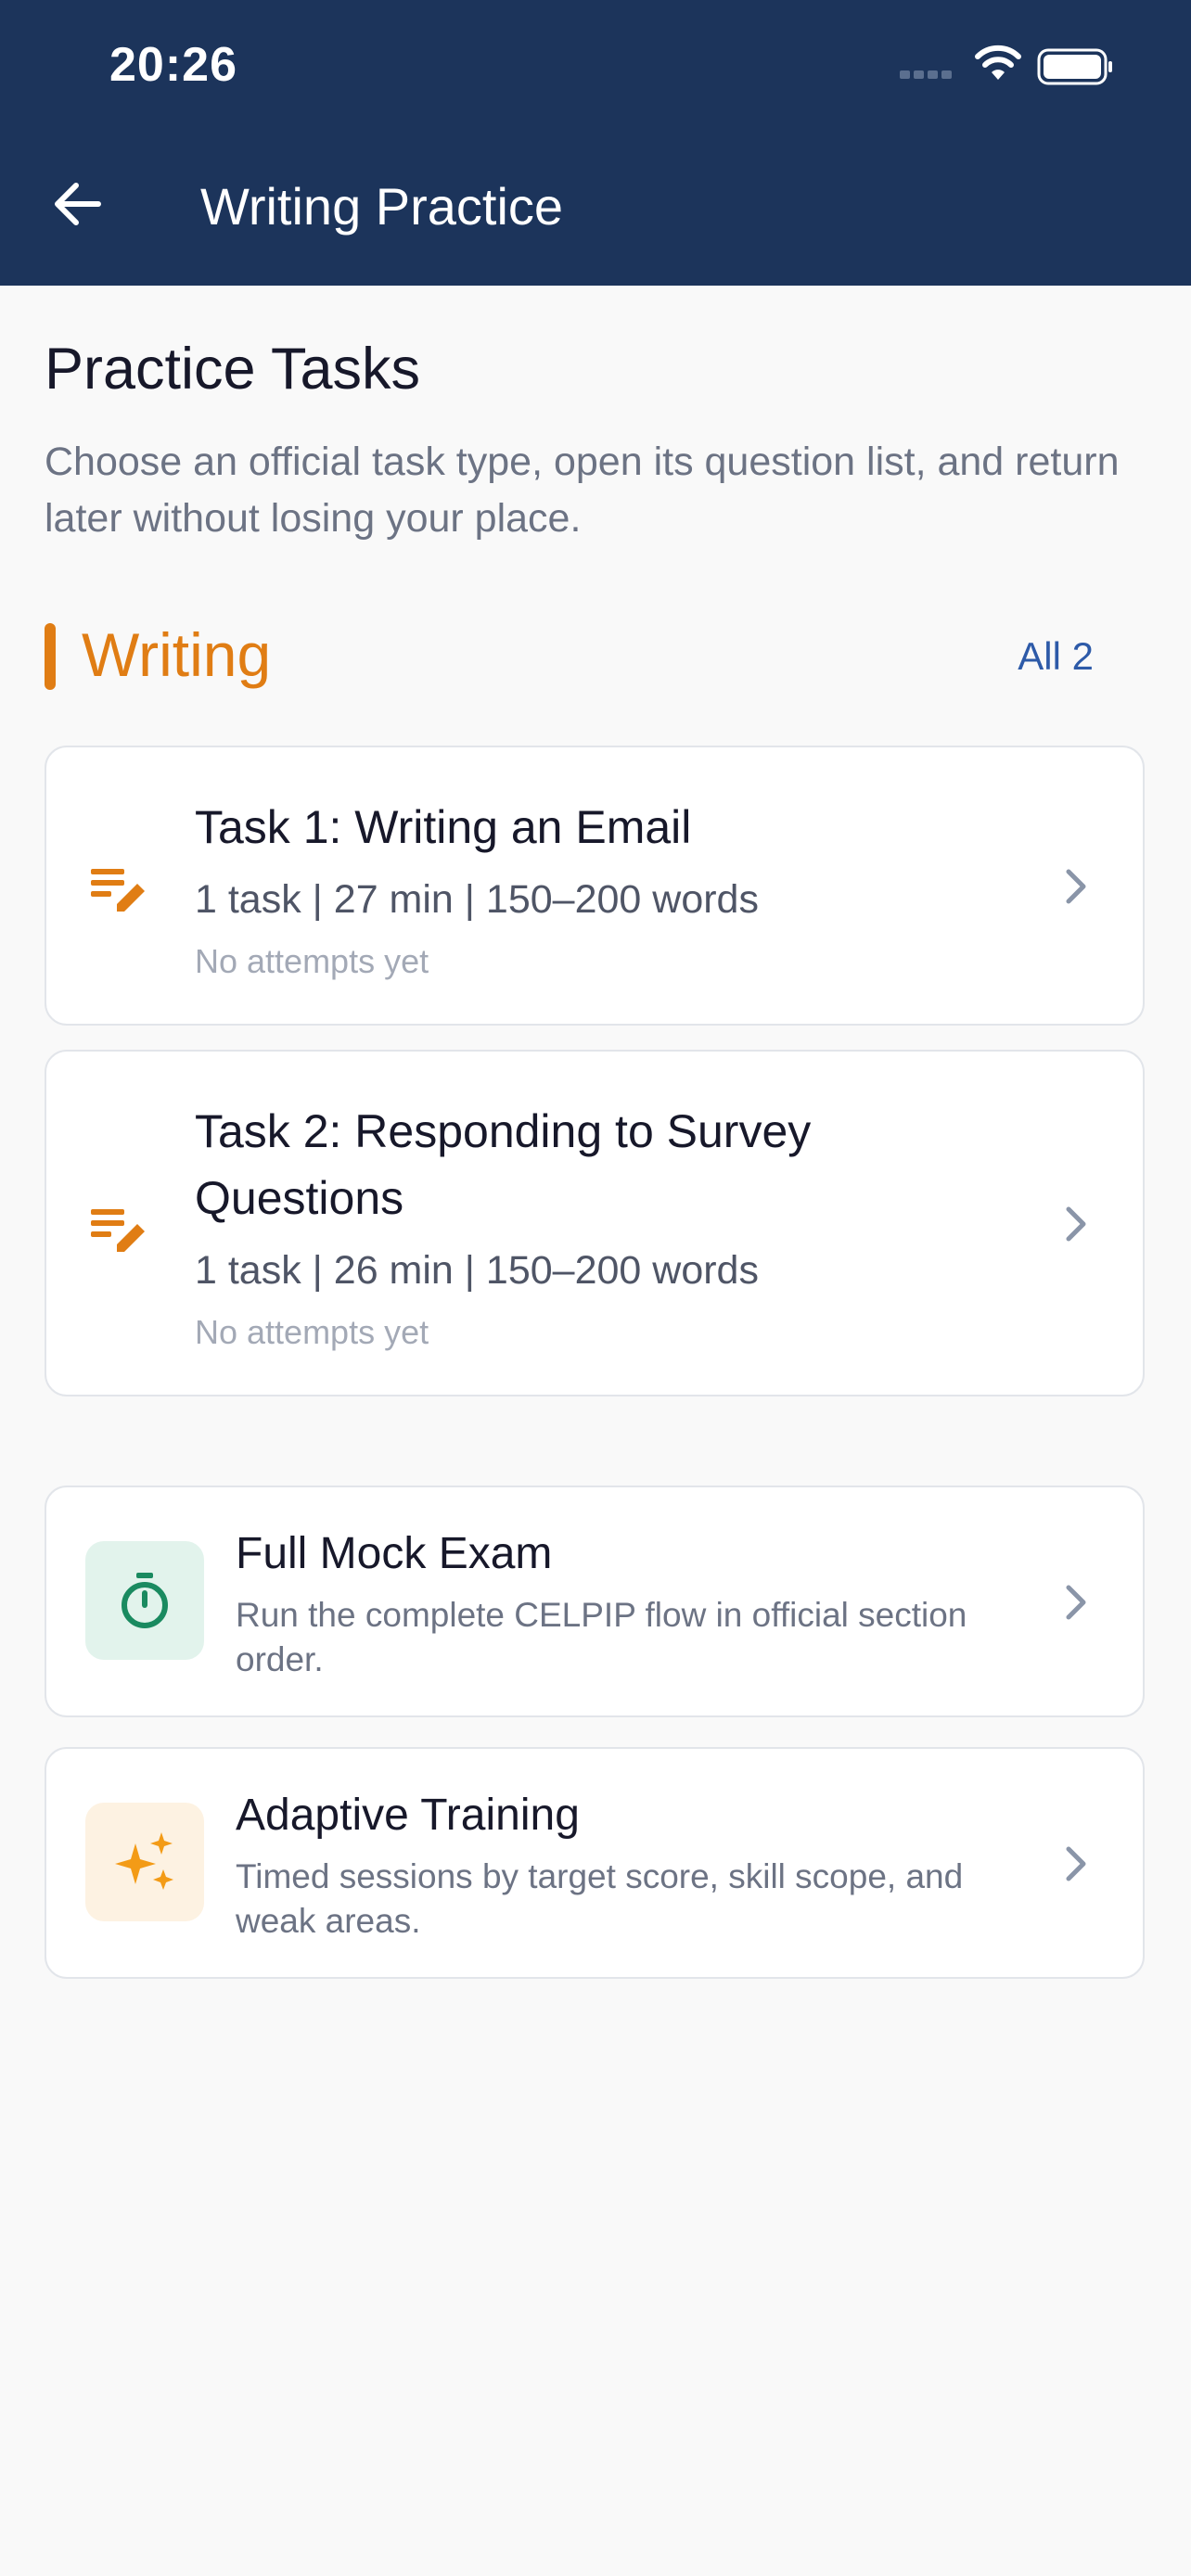 This screenshot has height=2576, width=1191. What do you see at coordinates (443, 827) in the screenshot?
I see `task-title: Task 1: Writing an Email` at bounding box center [443, 827].